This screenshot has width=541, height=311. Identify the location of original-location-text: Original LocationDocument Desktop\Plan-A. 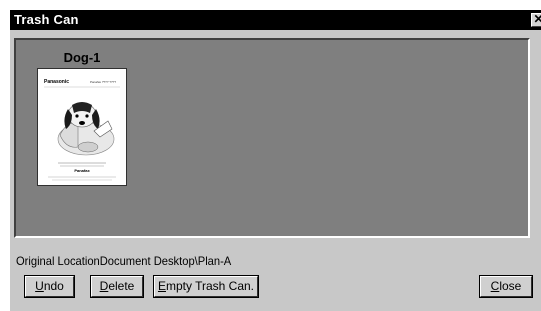
(124, 261).